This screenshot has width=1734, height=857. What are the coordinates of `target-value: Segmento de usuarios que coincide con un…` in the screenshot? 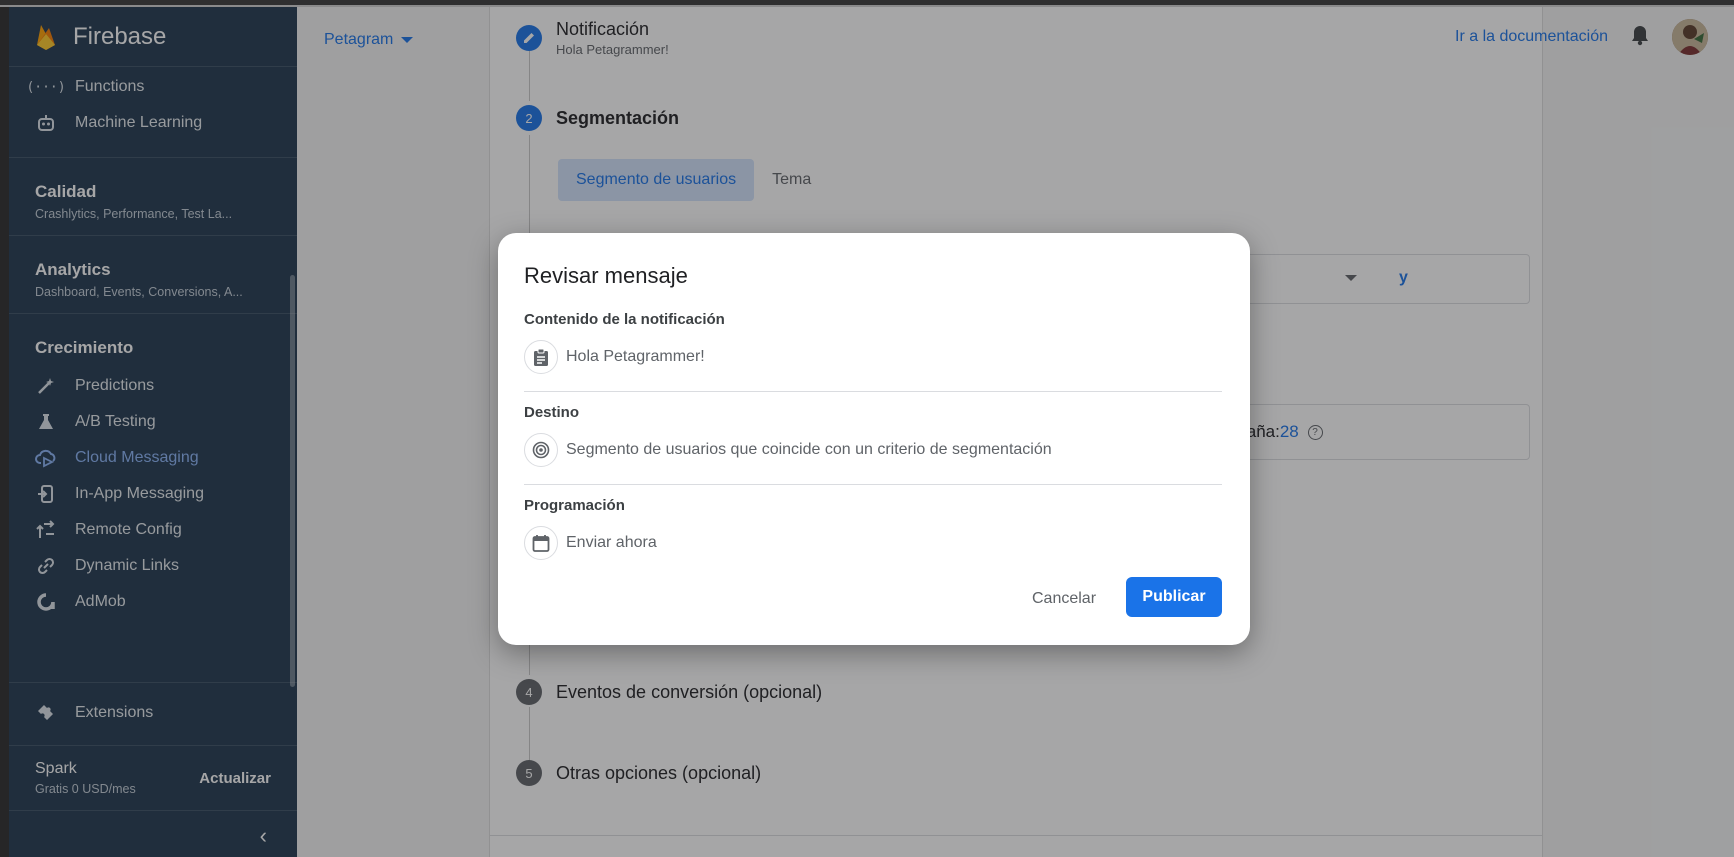 It's located at (809, 449).